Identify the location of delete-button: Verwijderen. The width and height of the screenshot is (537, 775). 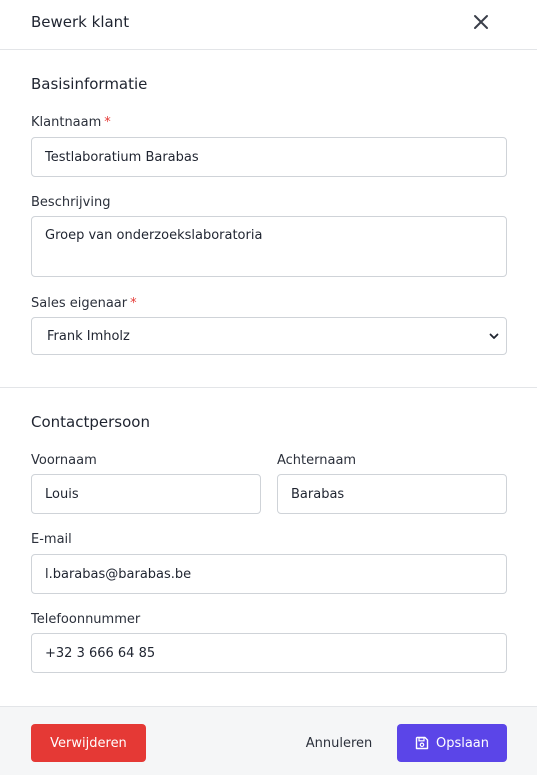
(88, 743).